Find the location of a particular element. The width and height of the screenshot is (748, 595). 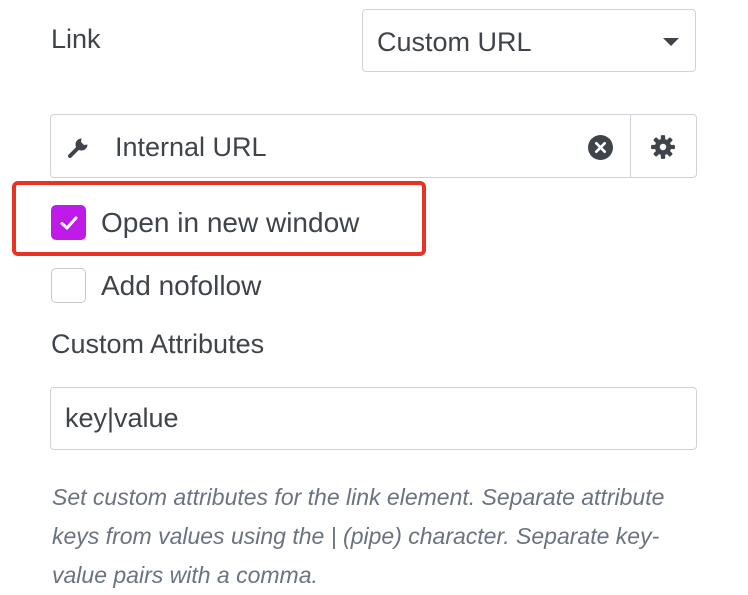

link-label: Link is located at coordinates (76, 39).